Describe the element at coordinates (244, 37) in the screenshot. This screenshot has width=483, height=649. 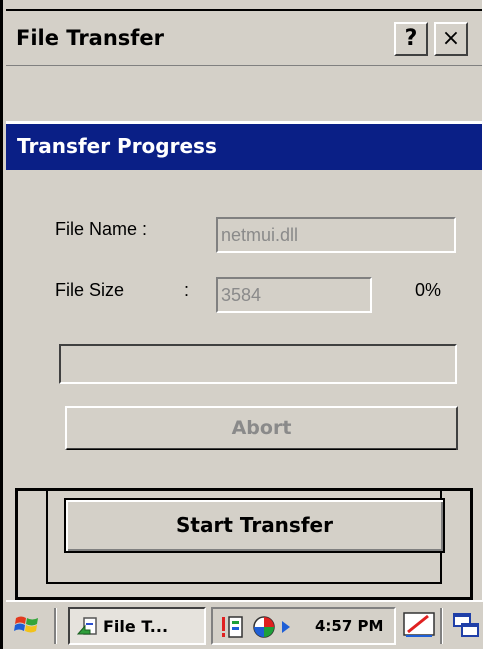
I see `title-bar: File Transfer ? ×` at that location.